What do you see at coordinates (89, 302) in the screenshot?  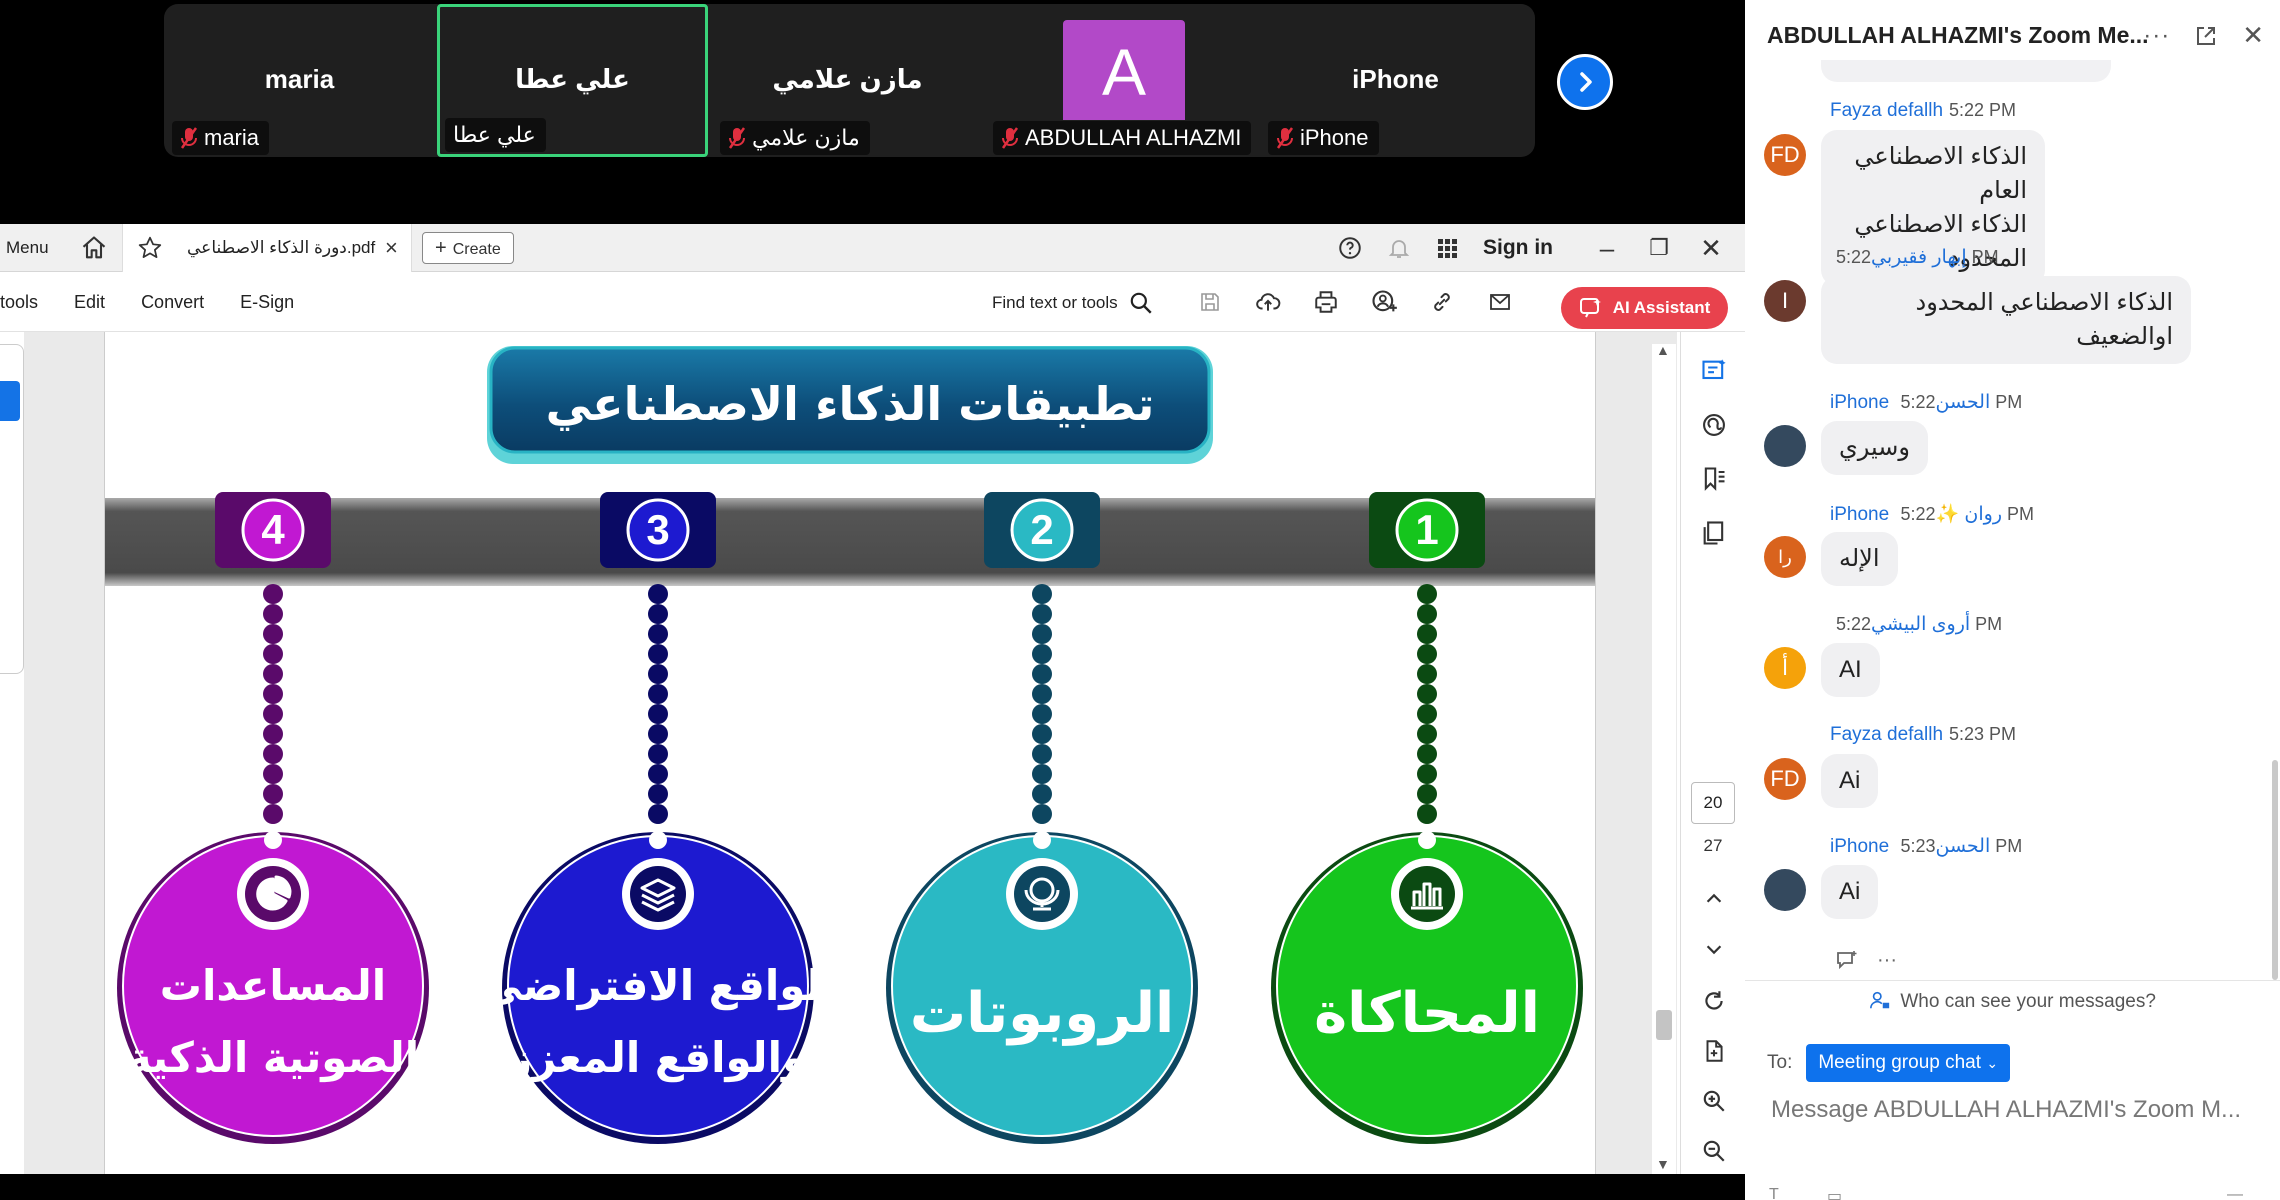 I see `menu-edit: Edit` at bounding box center [89, 302].